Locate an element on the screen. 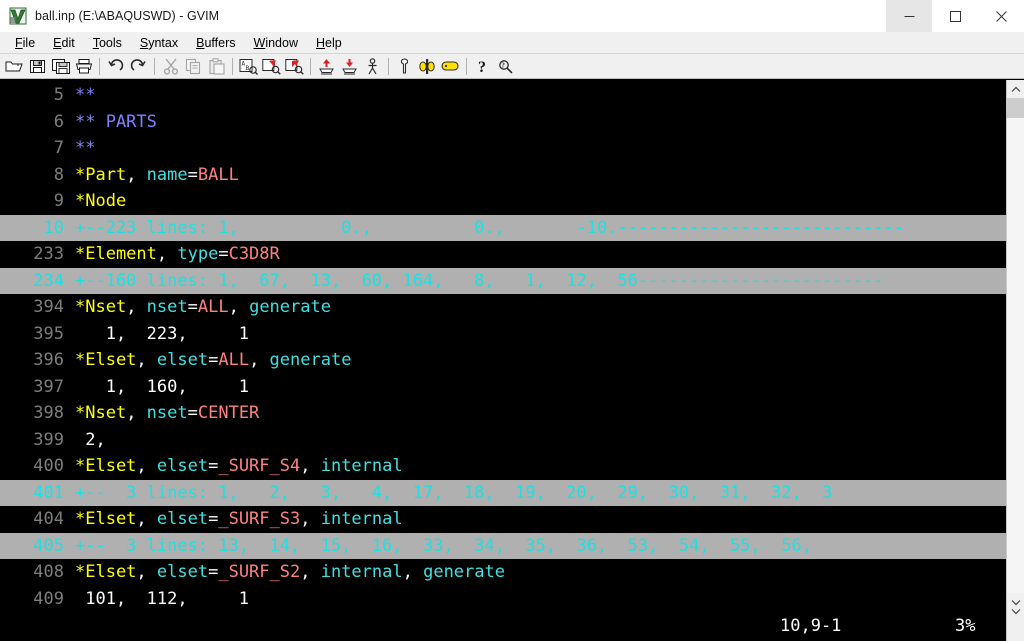 The image size is (1024, 641). copy-icon is located at coordinates (193, 66).